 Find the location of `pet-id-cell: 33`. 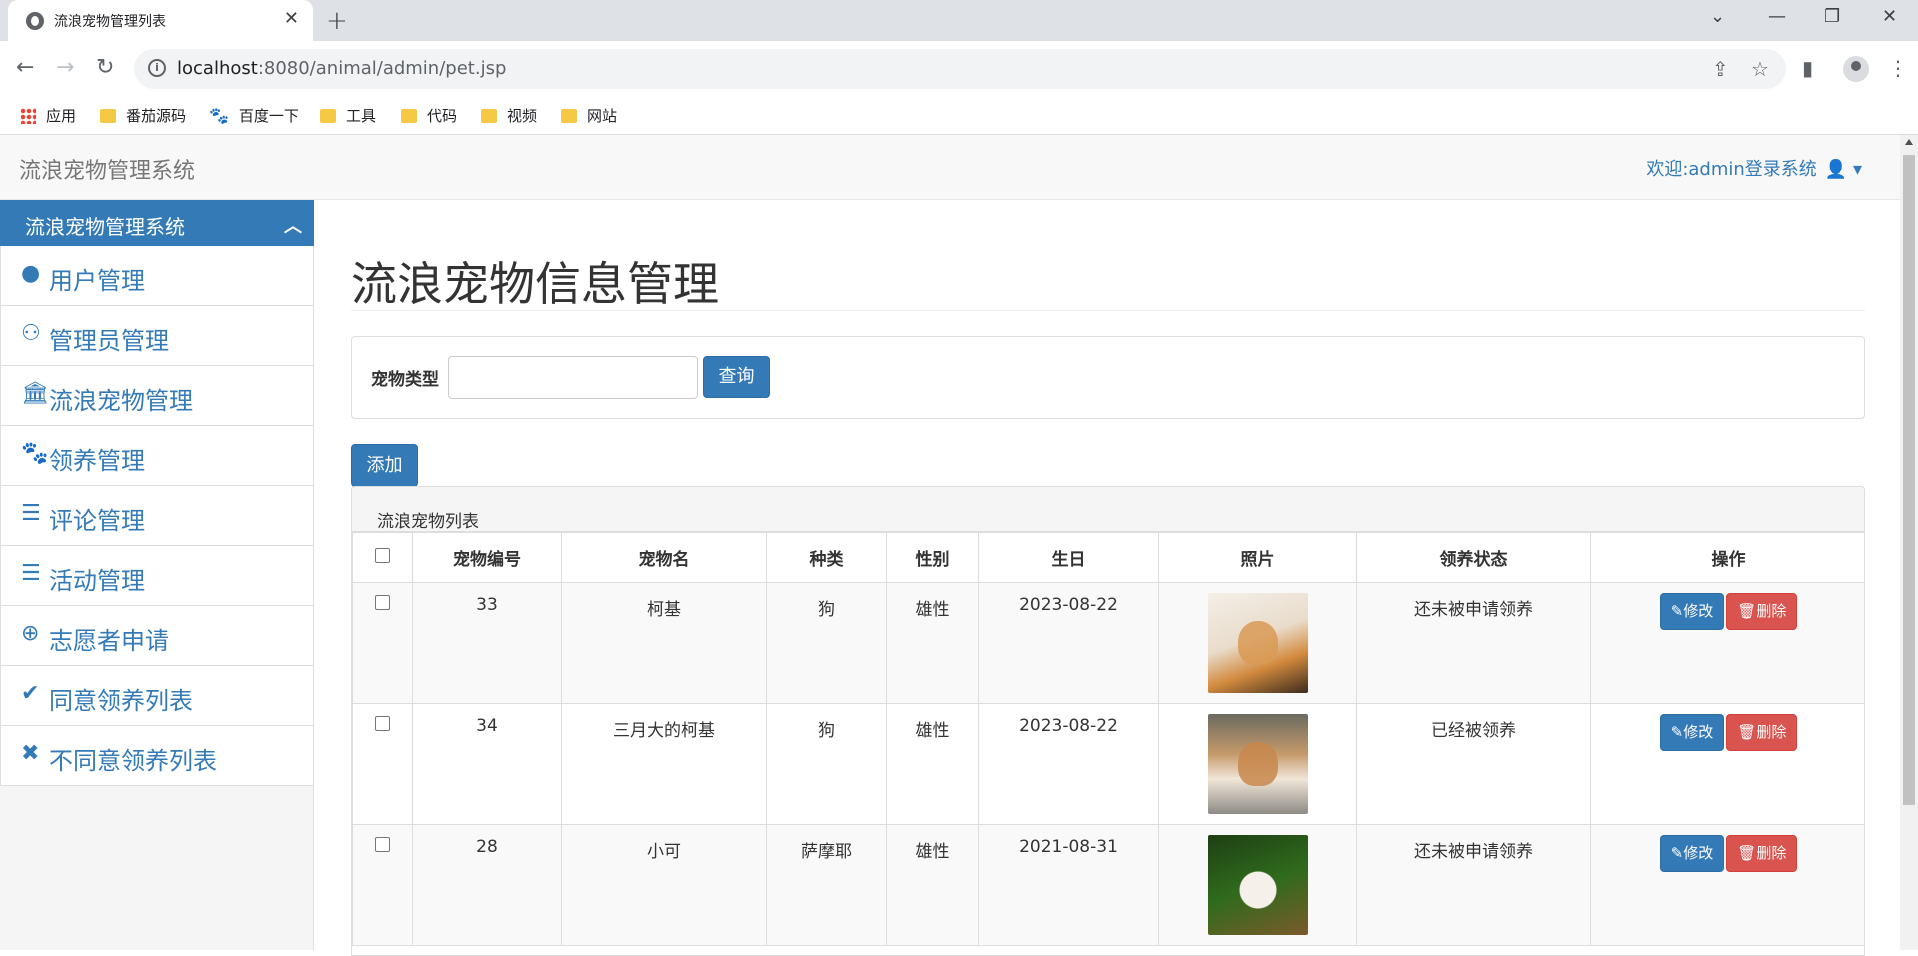

pet-id-cell: 33 is located at coordinates (487, 643).